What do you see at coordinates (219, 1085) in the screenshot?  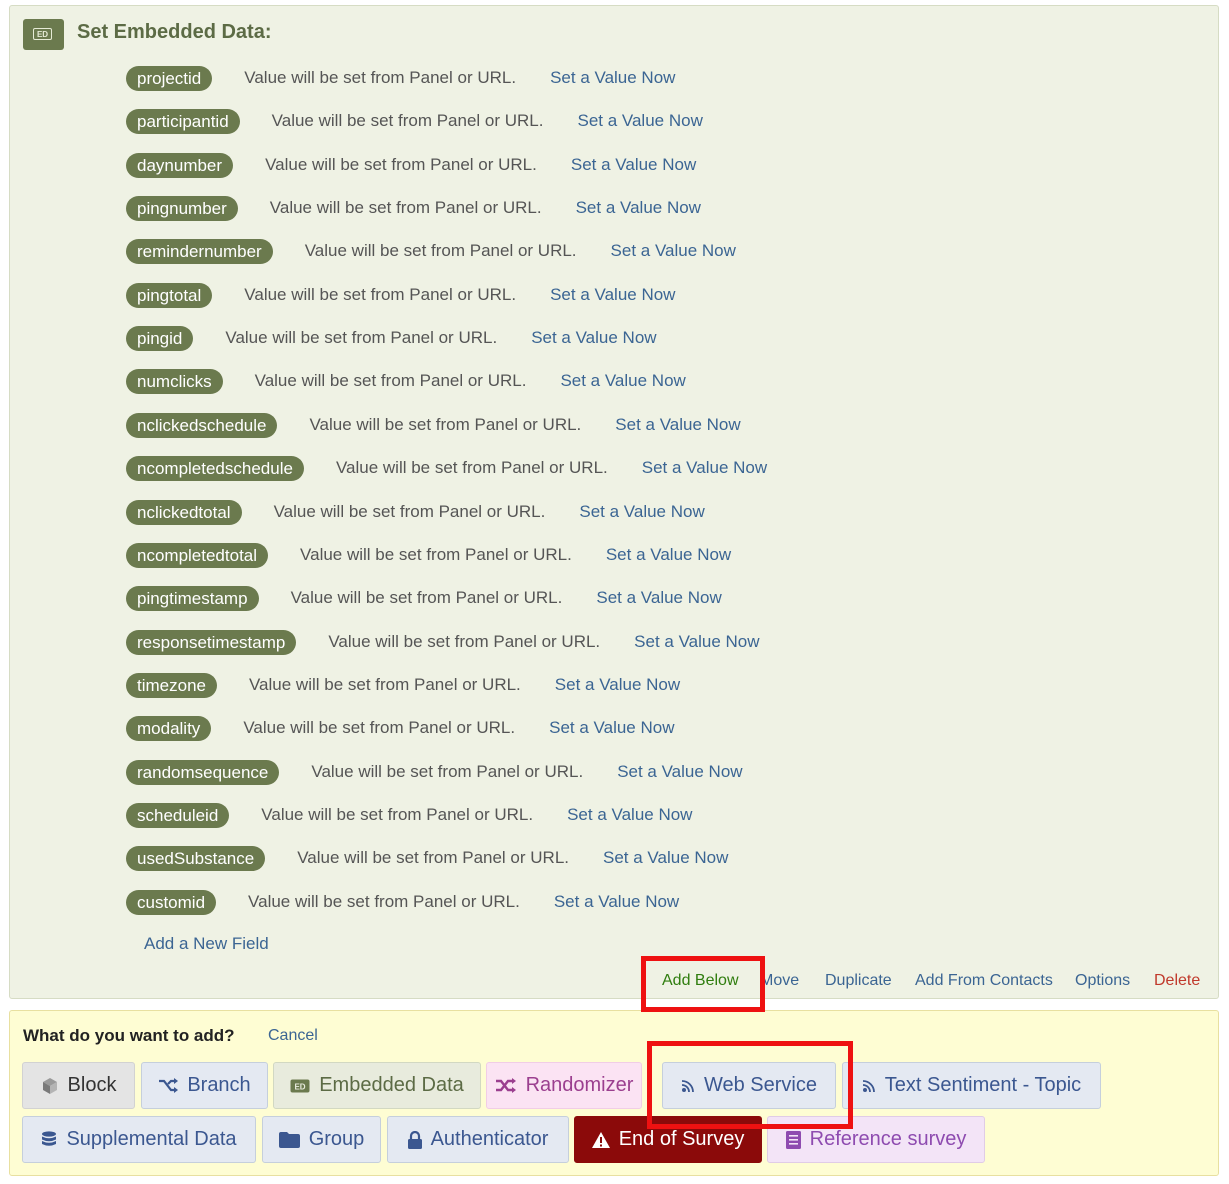 I see `branch-button-label: Branch` at bounding box center [219, 1085].